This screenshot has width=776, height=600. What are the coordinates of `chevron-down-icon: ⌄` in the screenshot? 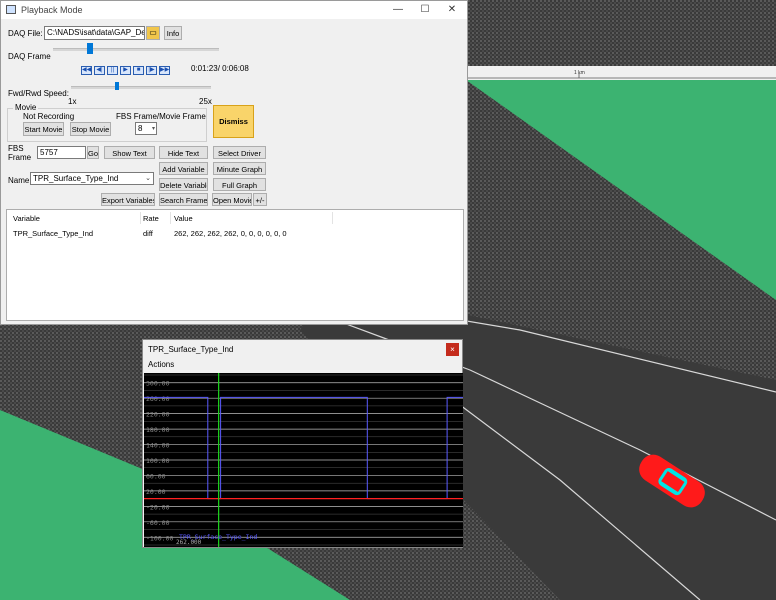 It's located at (148, 178).